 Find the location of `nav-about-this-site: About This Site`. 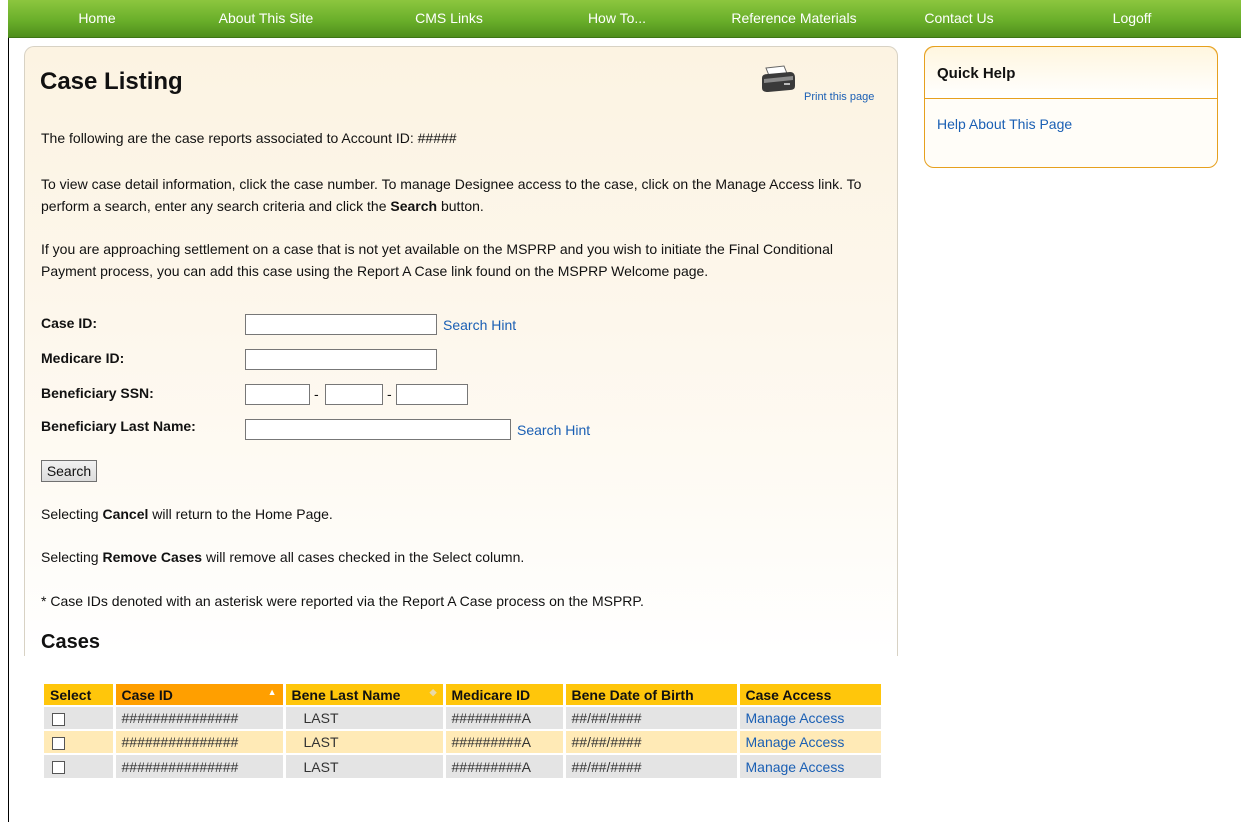

nav-about-this-site: About This Site is located at coordinates (266, 18).